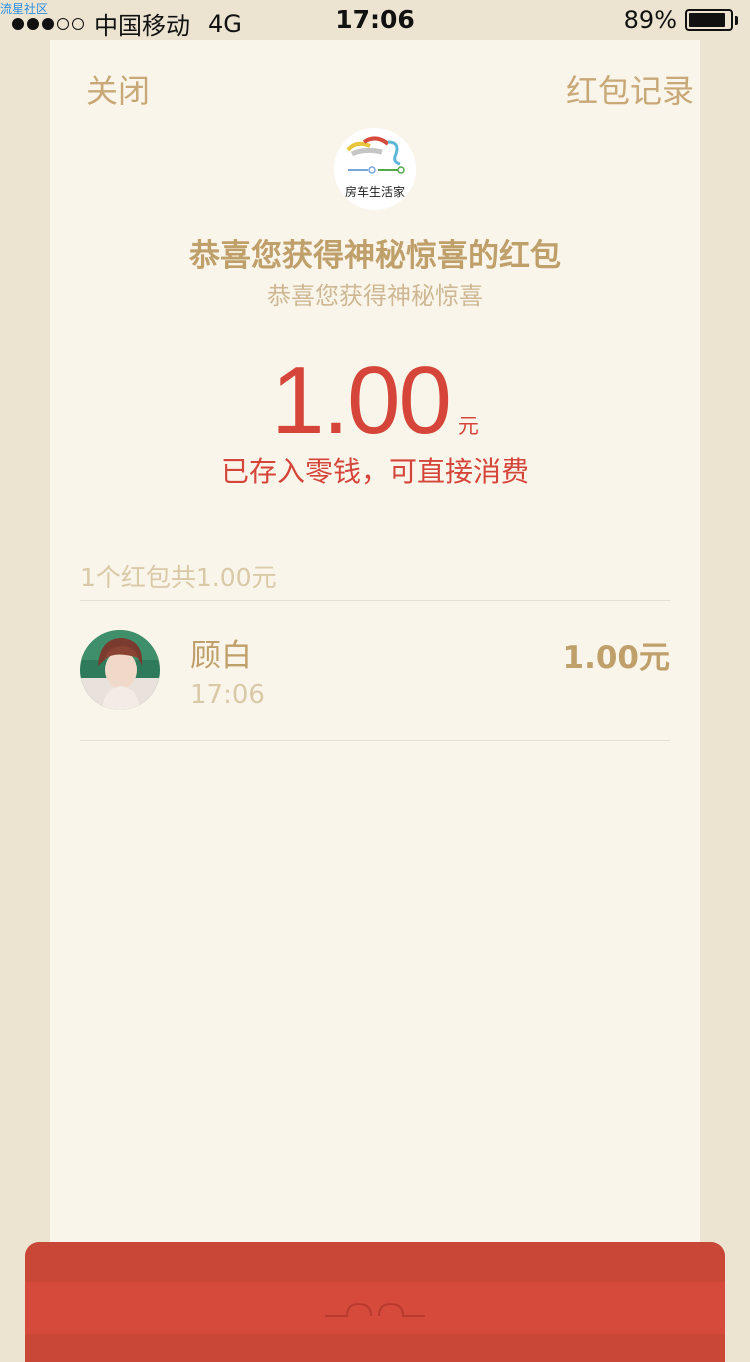  I want to click on avatar, so click(120, 670).